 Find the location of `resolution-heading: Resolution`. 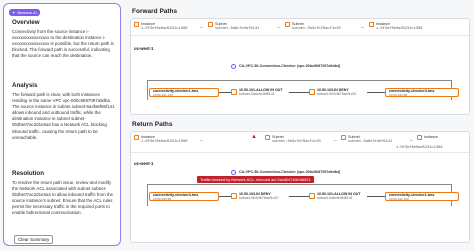

resolution-heading: Resolution is located at coordinates (28, 173).